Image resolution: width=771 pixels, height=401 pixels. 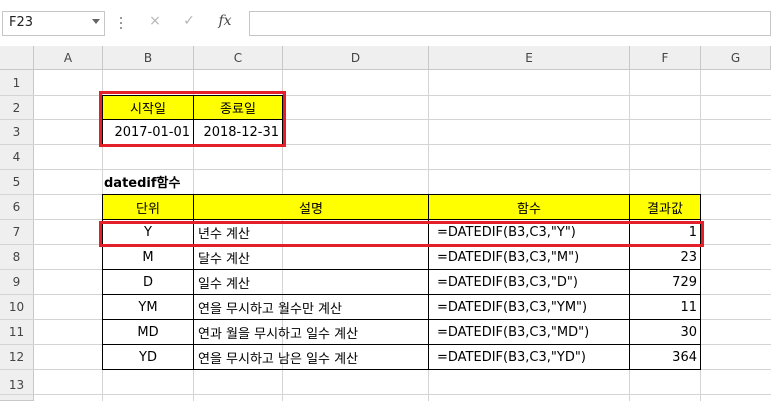 I want to click on result-cell: 30, so click(x=665, y=332).